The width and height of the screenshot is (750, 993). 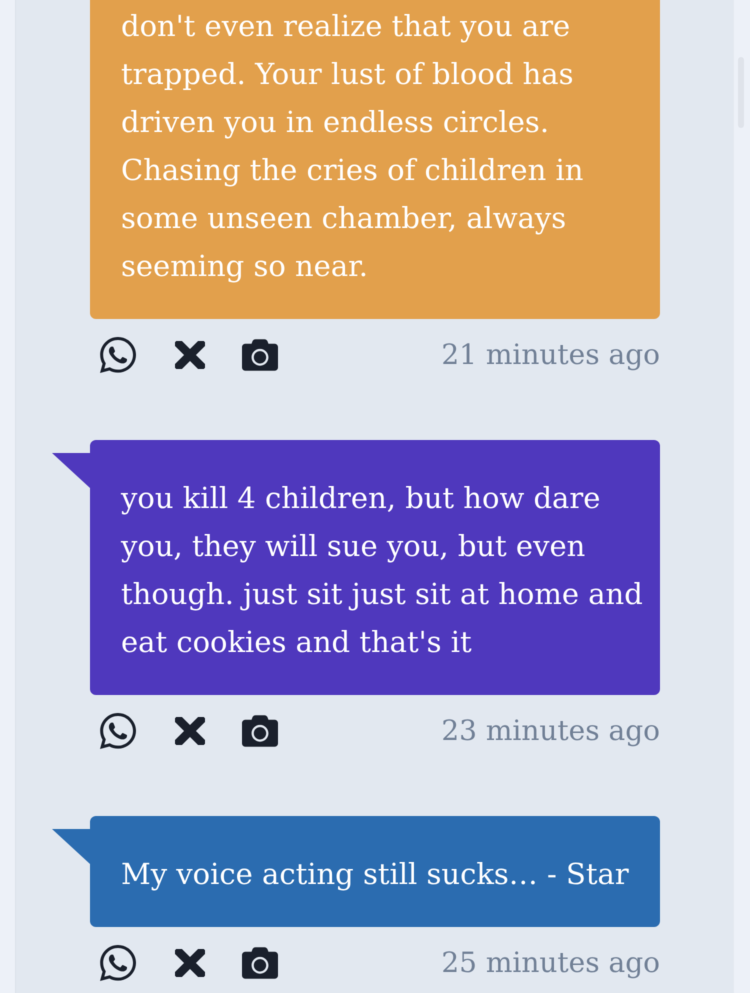 What do you see at coordinates (550, 963) in the screenshot?
I see `timestamp: 25 minutes ago` at bounding box center [550, 963].